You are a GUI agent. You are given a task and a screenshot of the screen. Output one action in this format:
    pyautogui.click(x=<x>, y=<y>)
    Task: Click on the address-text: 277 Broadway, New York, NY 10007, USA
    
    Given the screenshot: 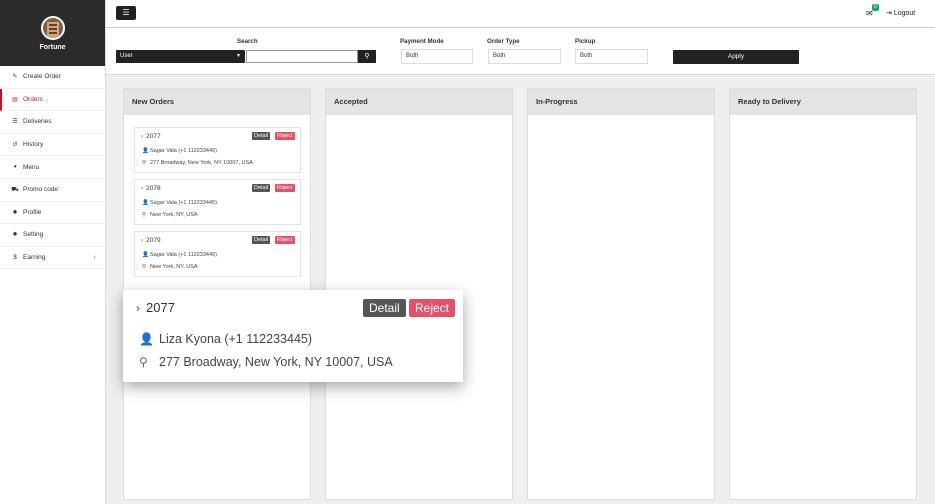 What is the action you would take?
    pyautogui.click(x=201, y=163)
    